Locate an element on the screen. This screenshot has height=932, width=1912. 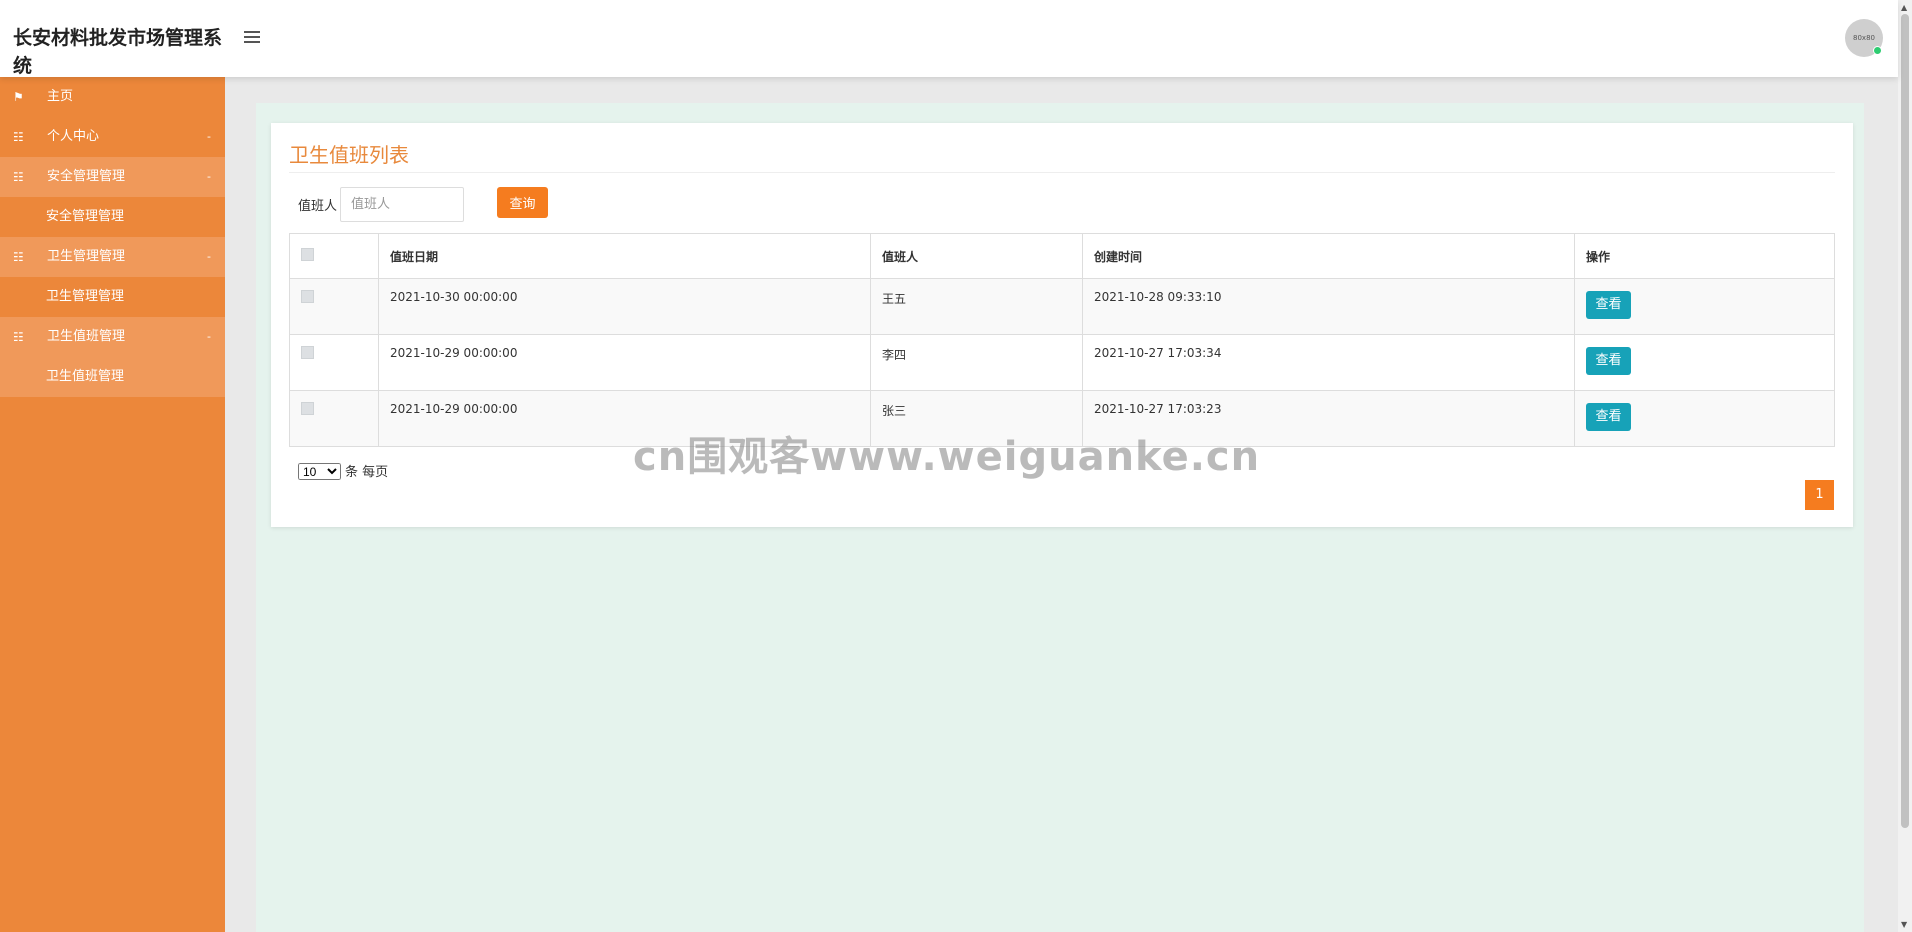
sidebar-subitem-hygiene: 卫生管理管理 is located at coordinates (112, 297).